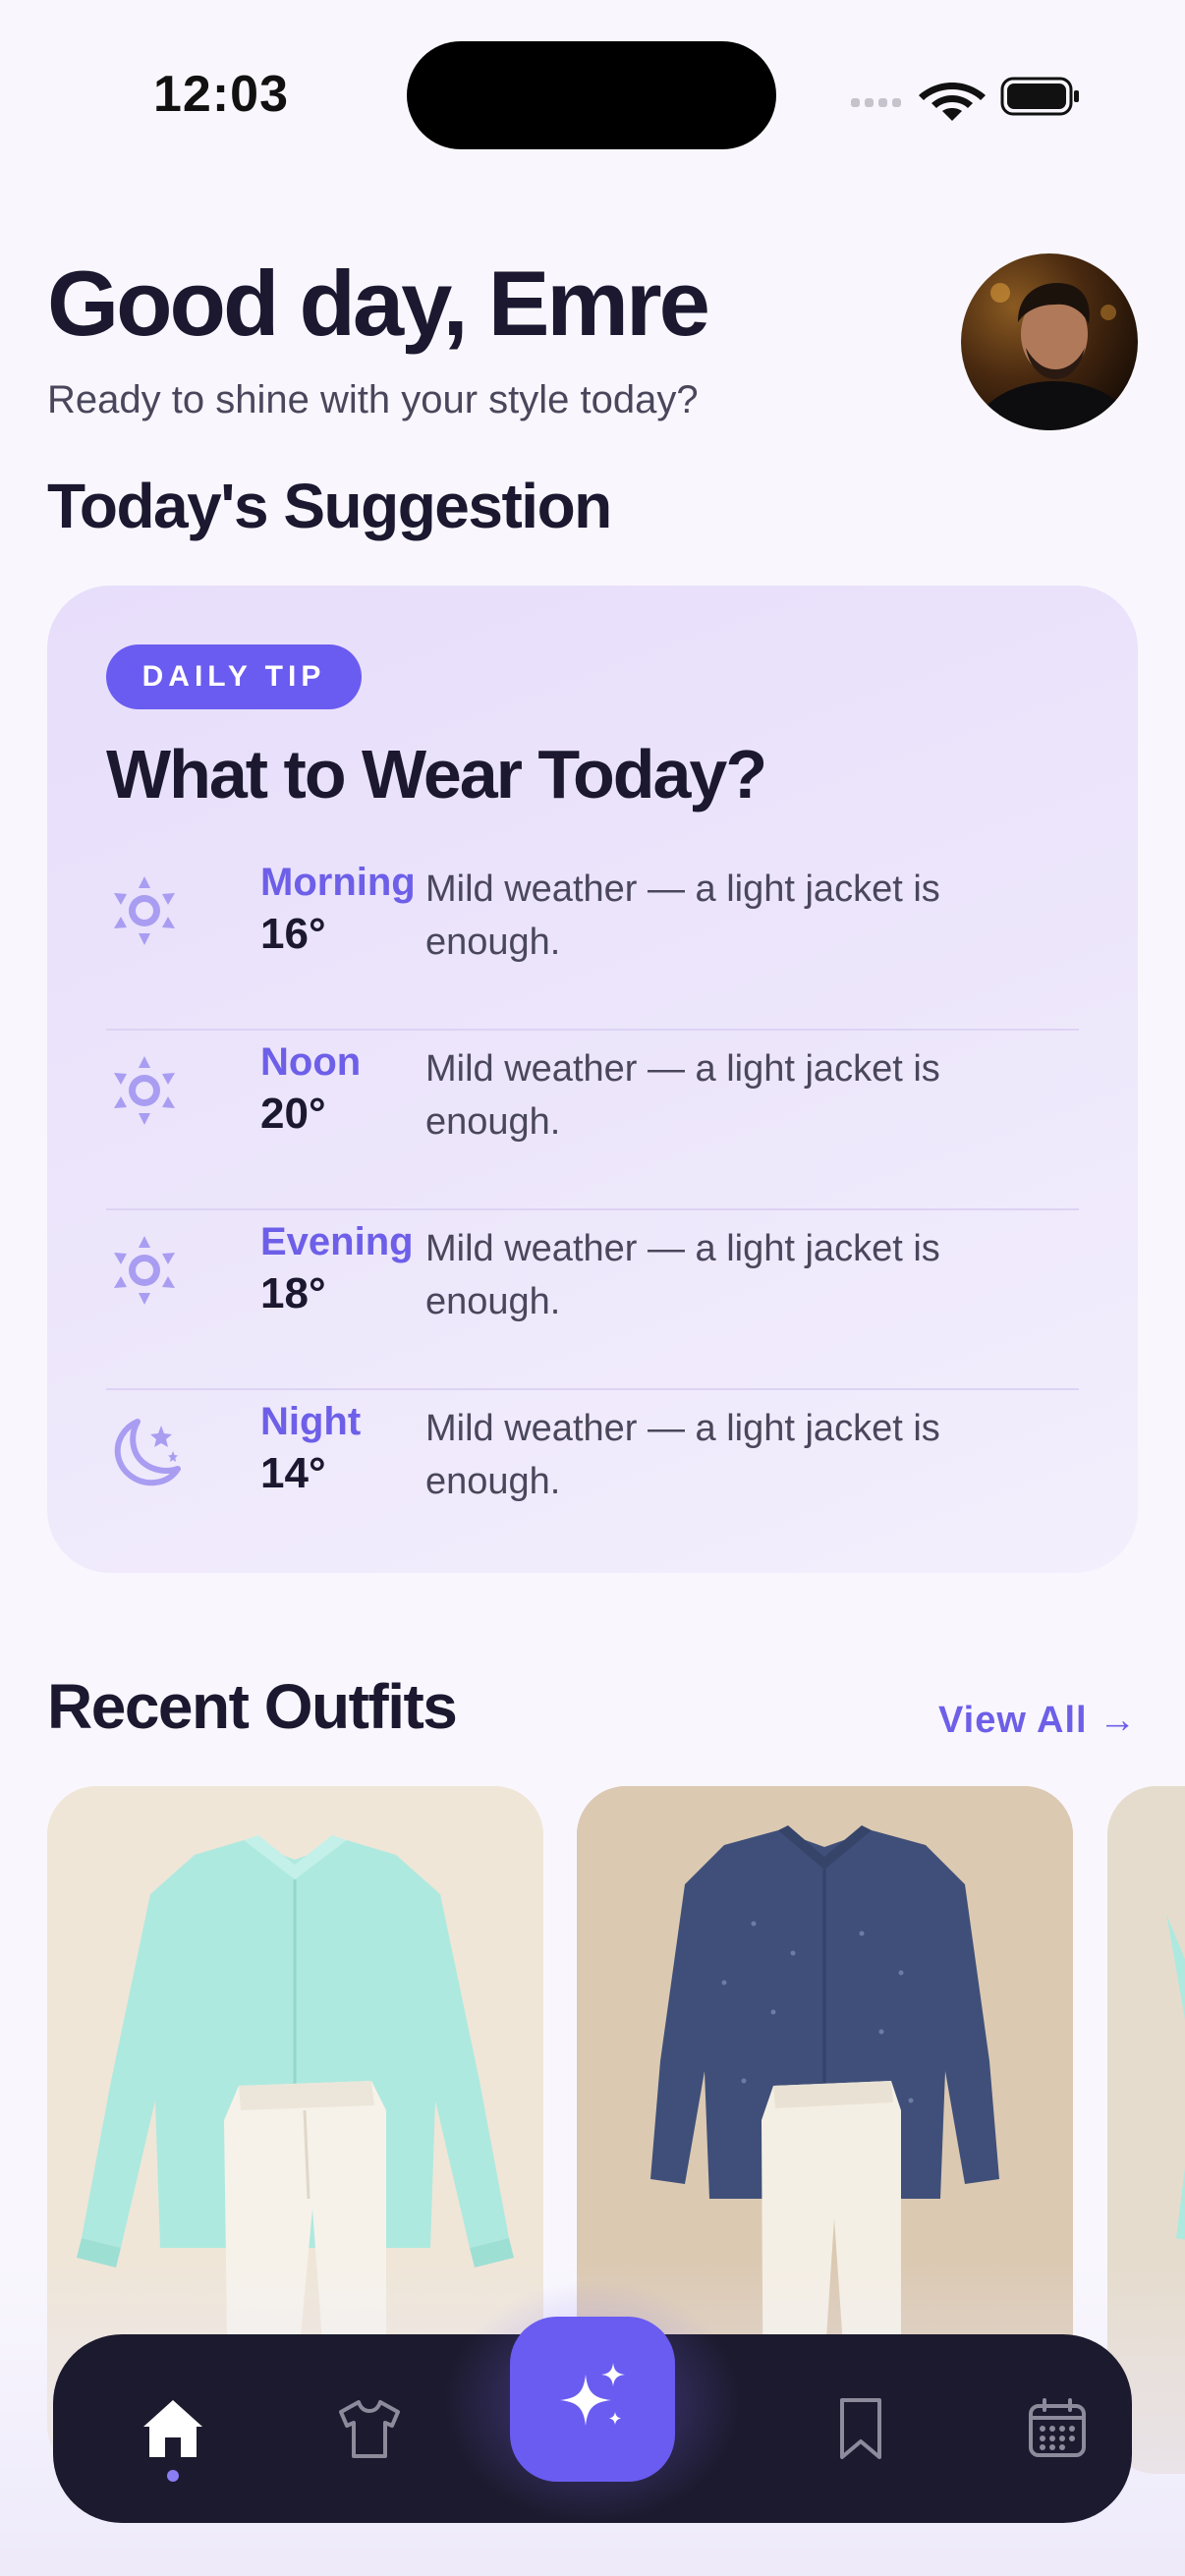  What do you see at coordinates (293, 1293) in the screenshot?
I see `period-temperature: 18°` at bounding box center [293, 1293].